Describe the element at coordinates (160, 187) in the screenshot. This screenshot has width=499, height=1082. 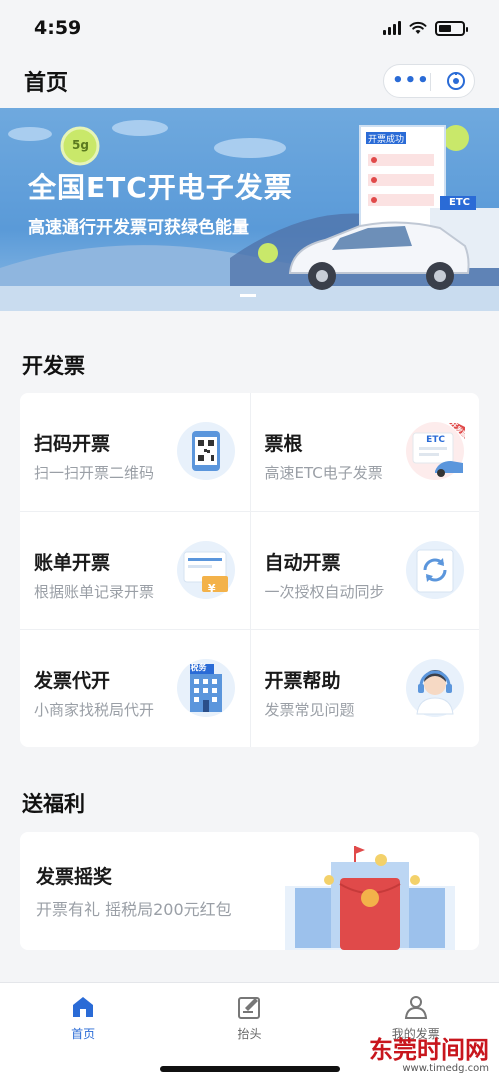
I see `banner-title: 全国ETC开电子发票` at that location.